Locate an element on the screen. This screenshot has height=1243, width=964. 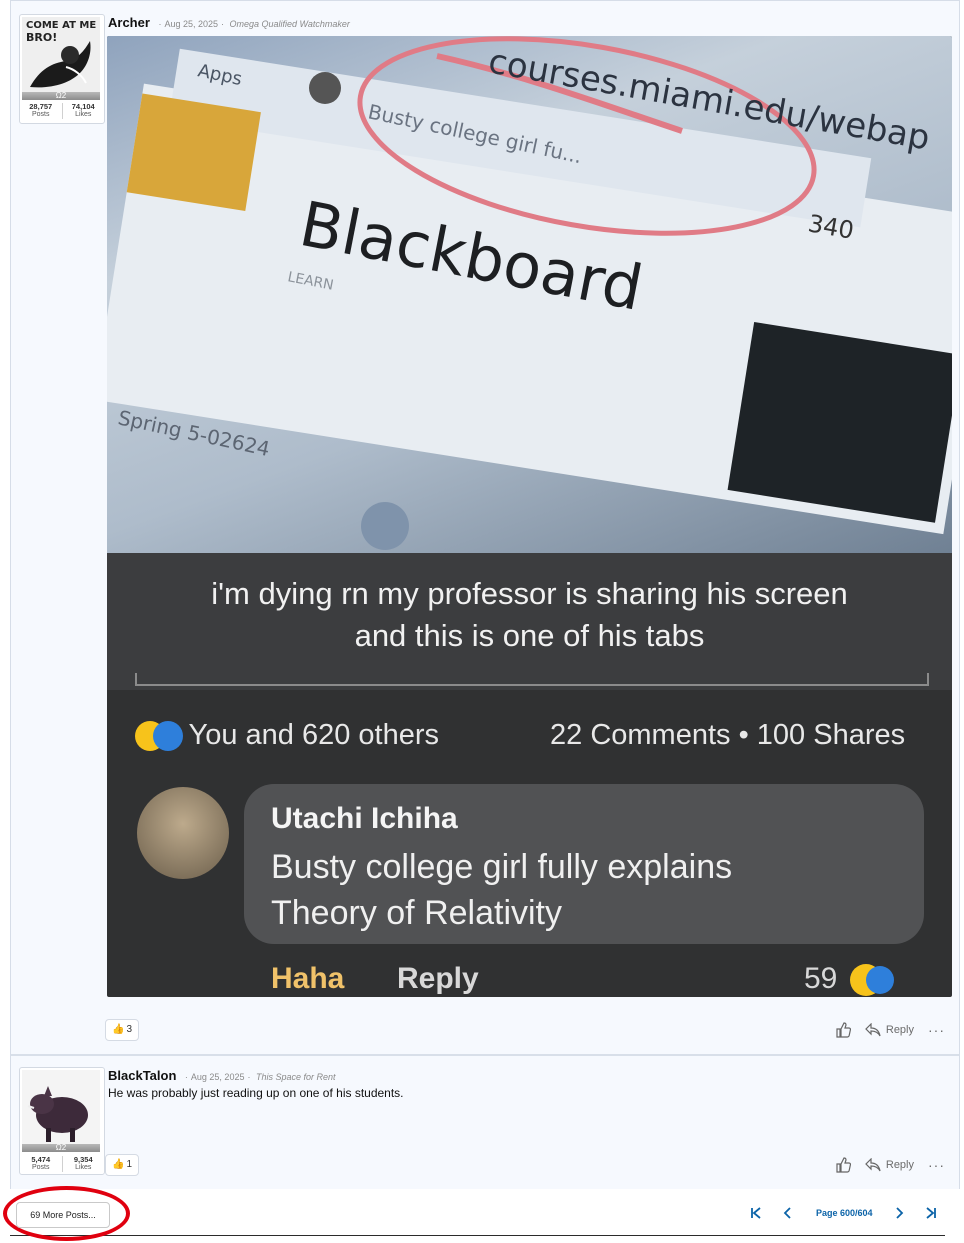
page-indicator: Page 600/604 is located at coordinates (844, 1213).